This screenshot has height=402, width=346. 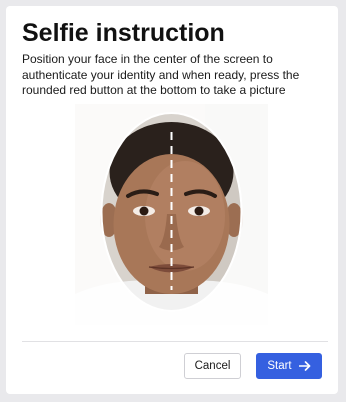 I want to click on cancel-button-label: Cancel, so click(x=212, y=366).